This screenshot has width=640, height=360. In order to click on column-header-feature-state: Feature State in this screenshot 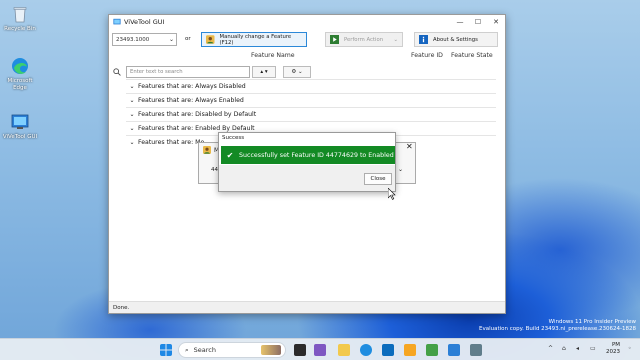, I will do `click(472, 55)`.